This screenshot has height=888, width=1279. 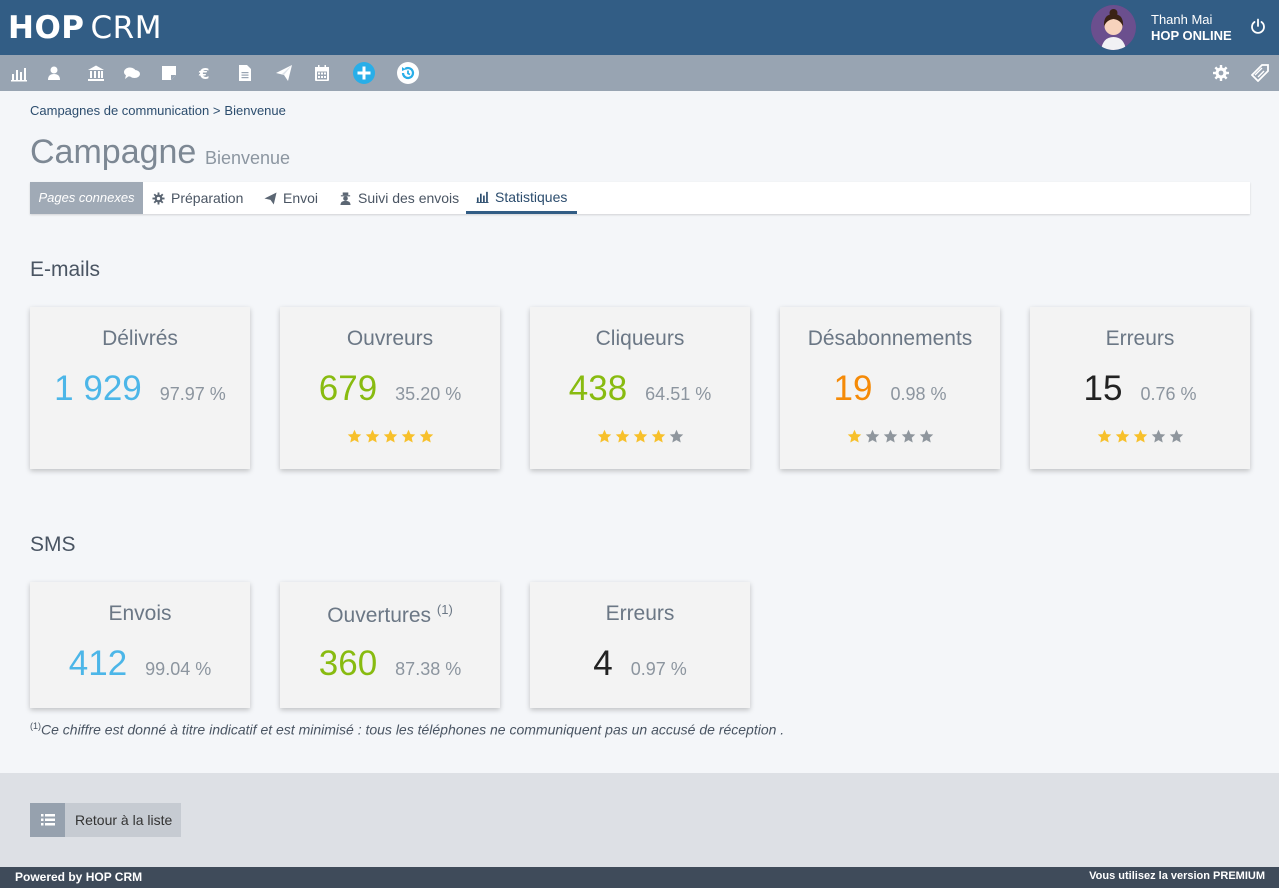 What do you see at coordinates (245, 73) in the screenshot?
I see `document-icon` at bounding box center [245, 73].